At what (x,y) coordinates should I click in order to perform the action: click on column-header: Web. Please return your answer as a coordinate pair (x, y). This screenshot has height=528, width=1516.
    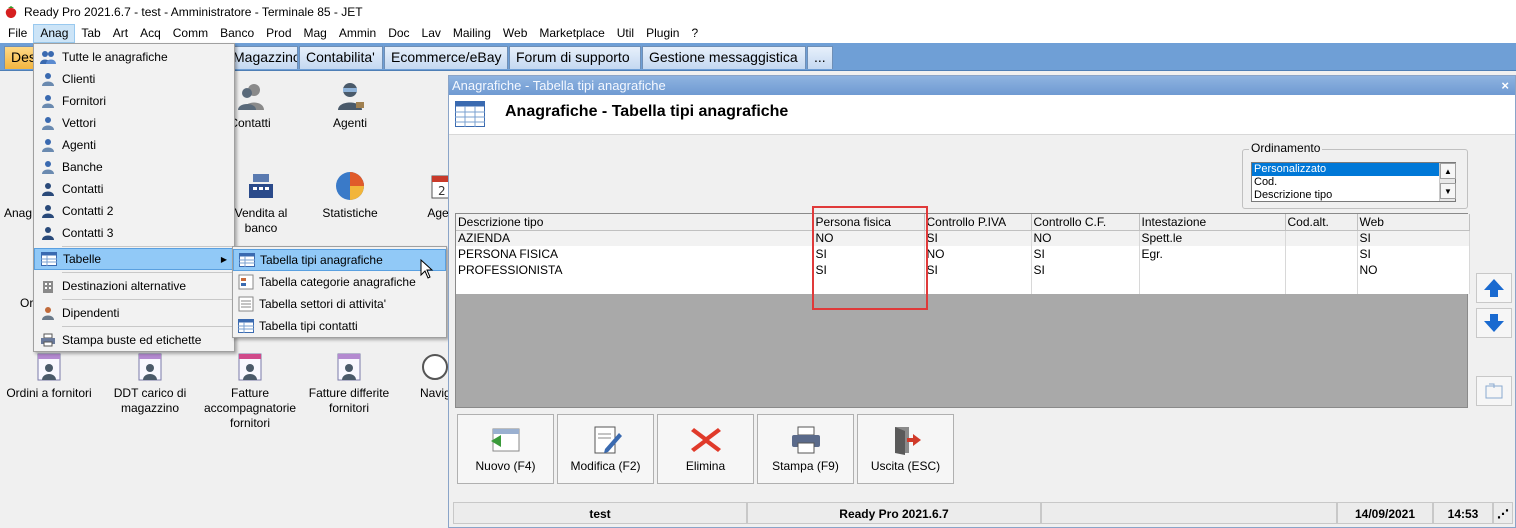
    Looking at the image, I should click on (1413, 222).